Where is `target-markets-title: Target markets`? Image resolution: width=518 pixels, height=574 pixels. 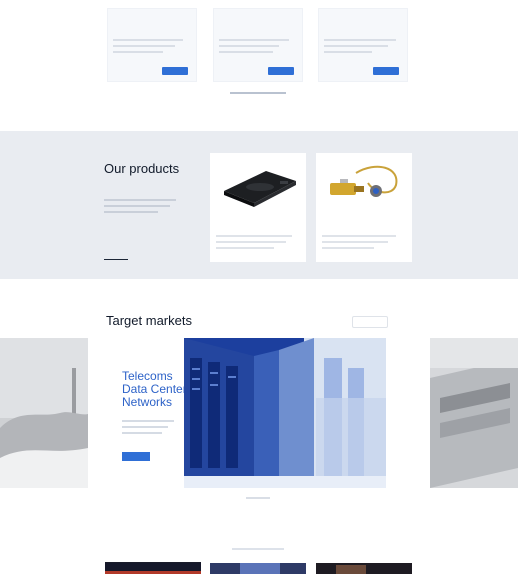 target-markets-title: Target markets is located at coordinates (149, 320).